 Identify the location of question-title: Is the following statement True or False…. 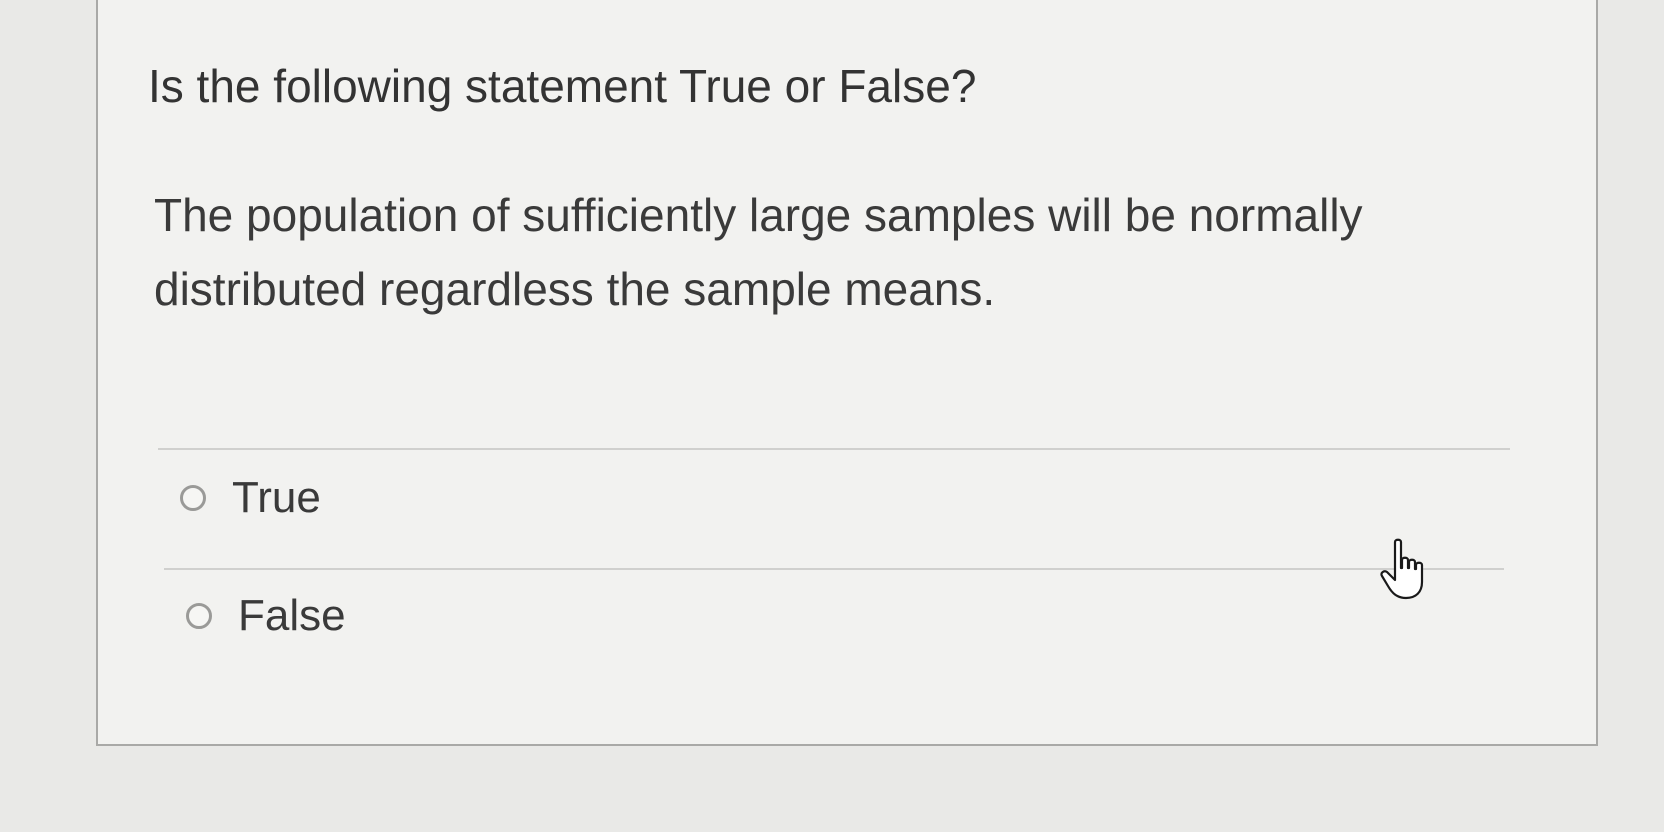
(562, 86).